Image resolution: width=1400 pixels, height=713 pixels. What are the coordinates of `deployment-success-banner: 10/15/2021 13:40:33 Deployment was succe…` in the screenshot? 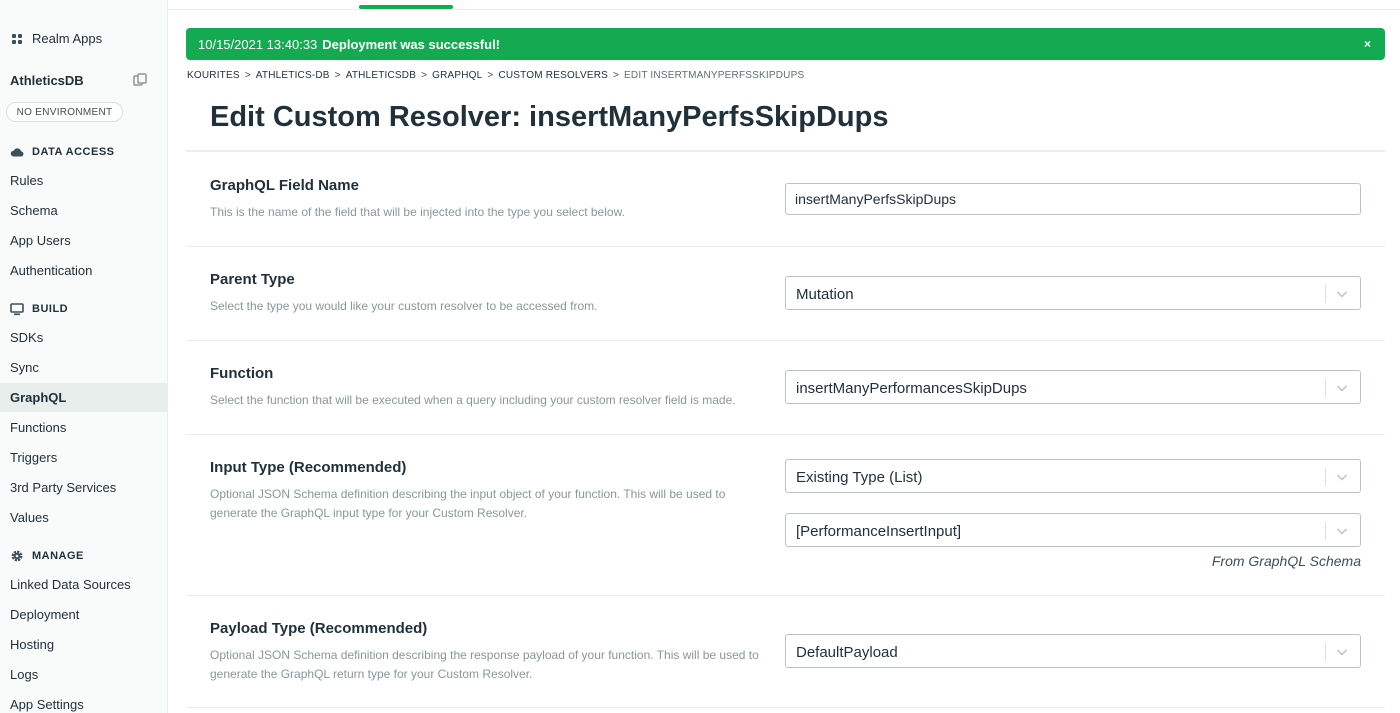 It's located at (785, 44).